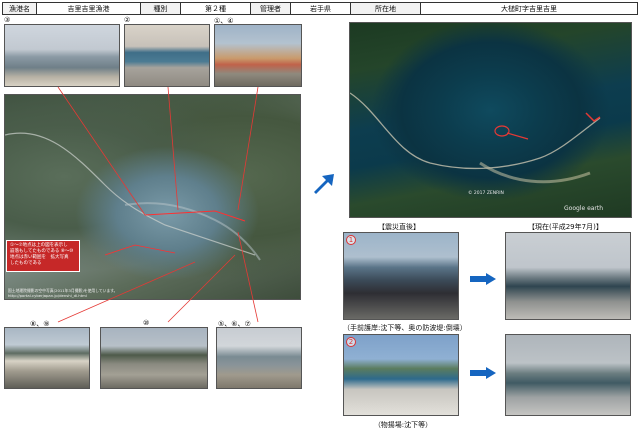 The height and width of the screenshot is (433, 640). Describe the element at coordinates (399, 227) in the screenshot. I see `caption-after-quake: 【震災直後】` at that location.